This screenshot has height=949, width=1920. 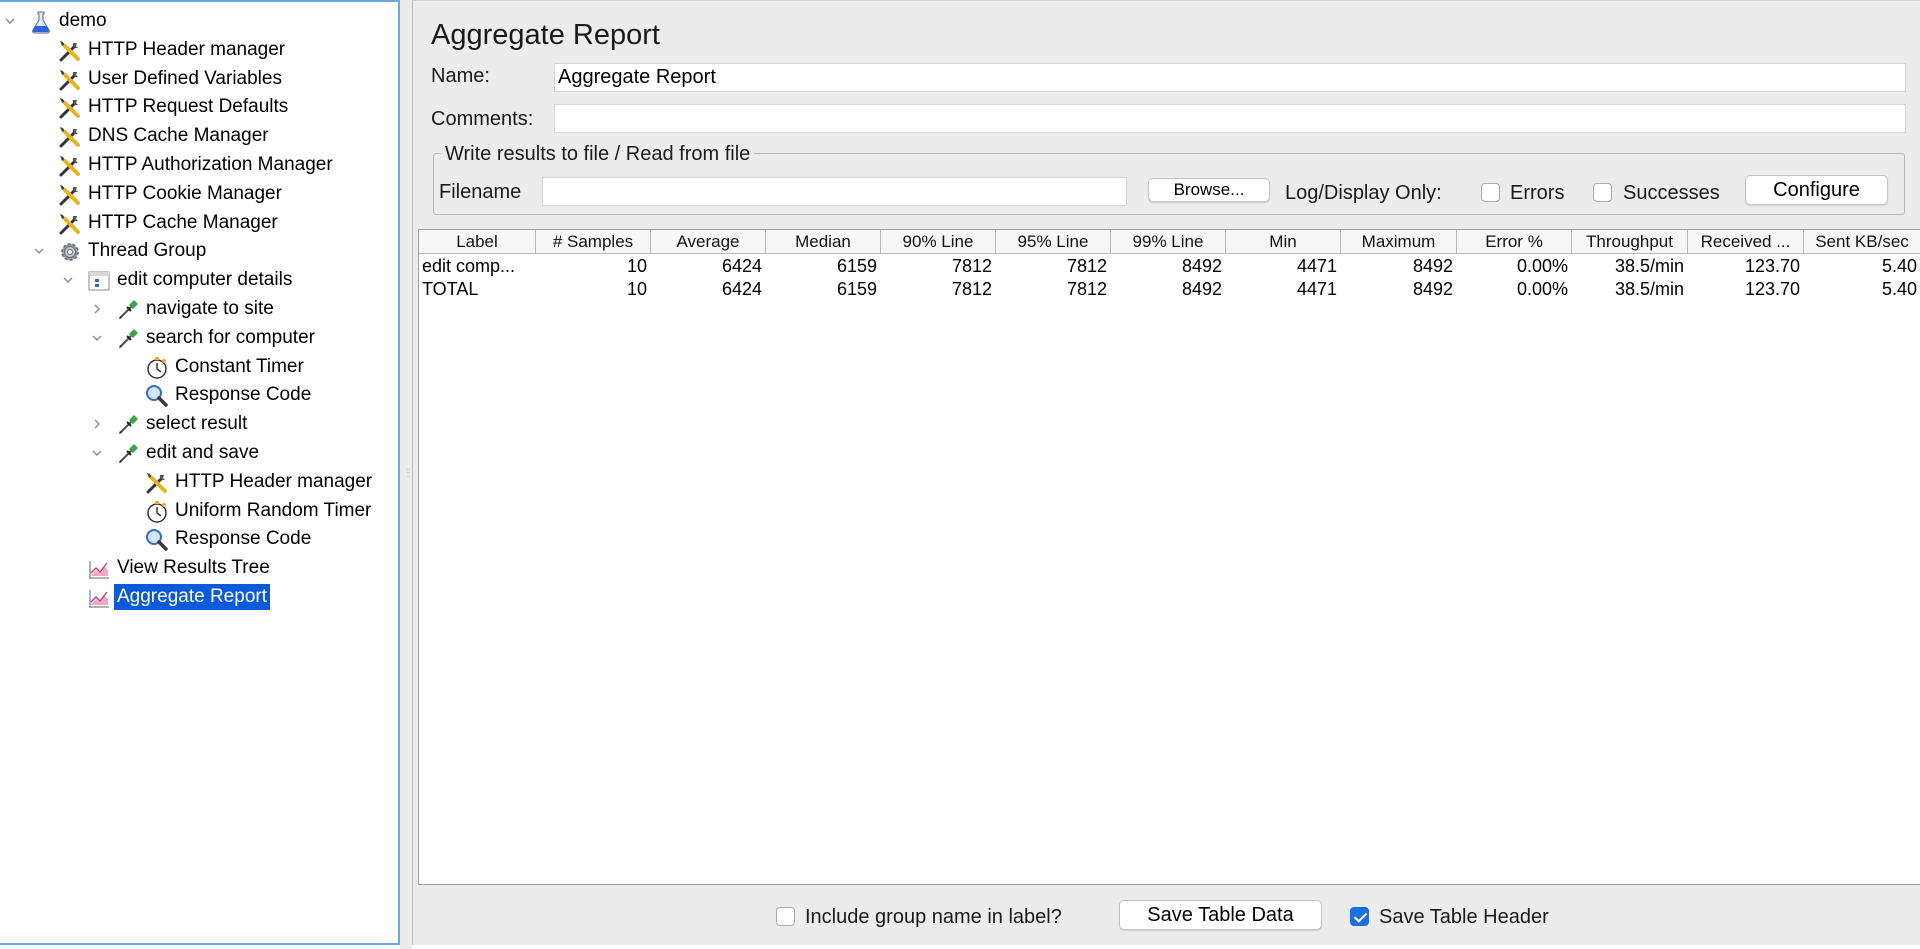 What do you see at coordinates (178, 136) in the screenshot?
I see `tree-item-label: DNS Cache Manager` at bounding box center [178, 136].